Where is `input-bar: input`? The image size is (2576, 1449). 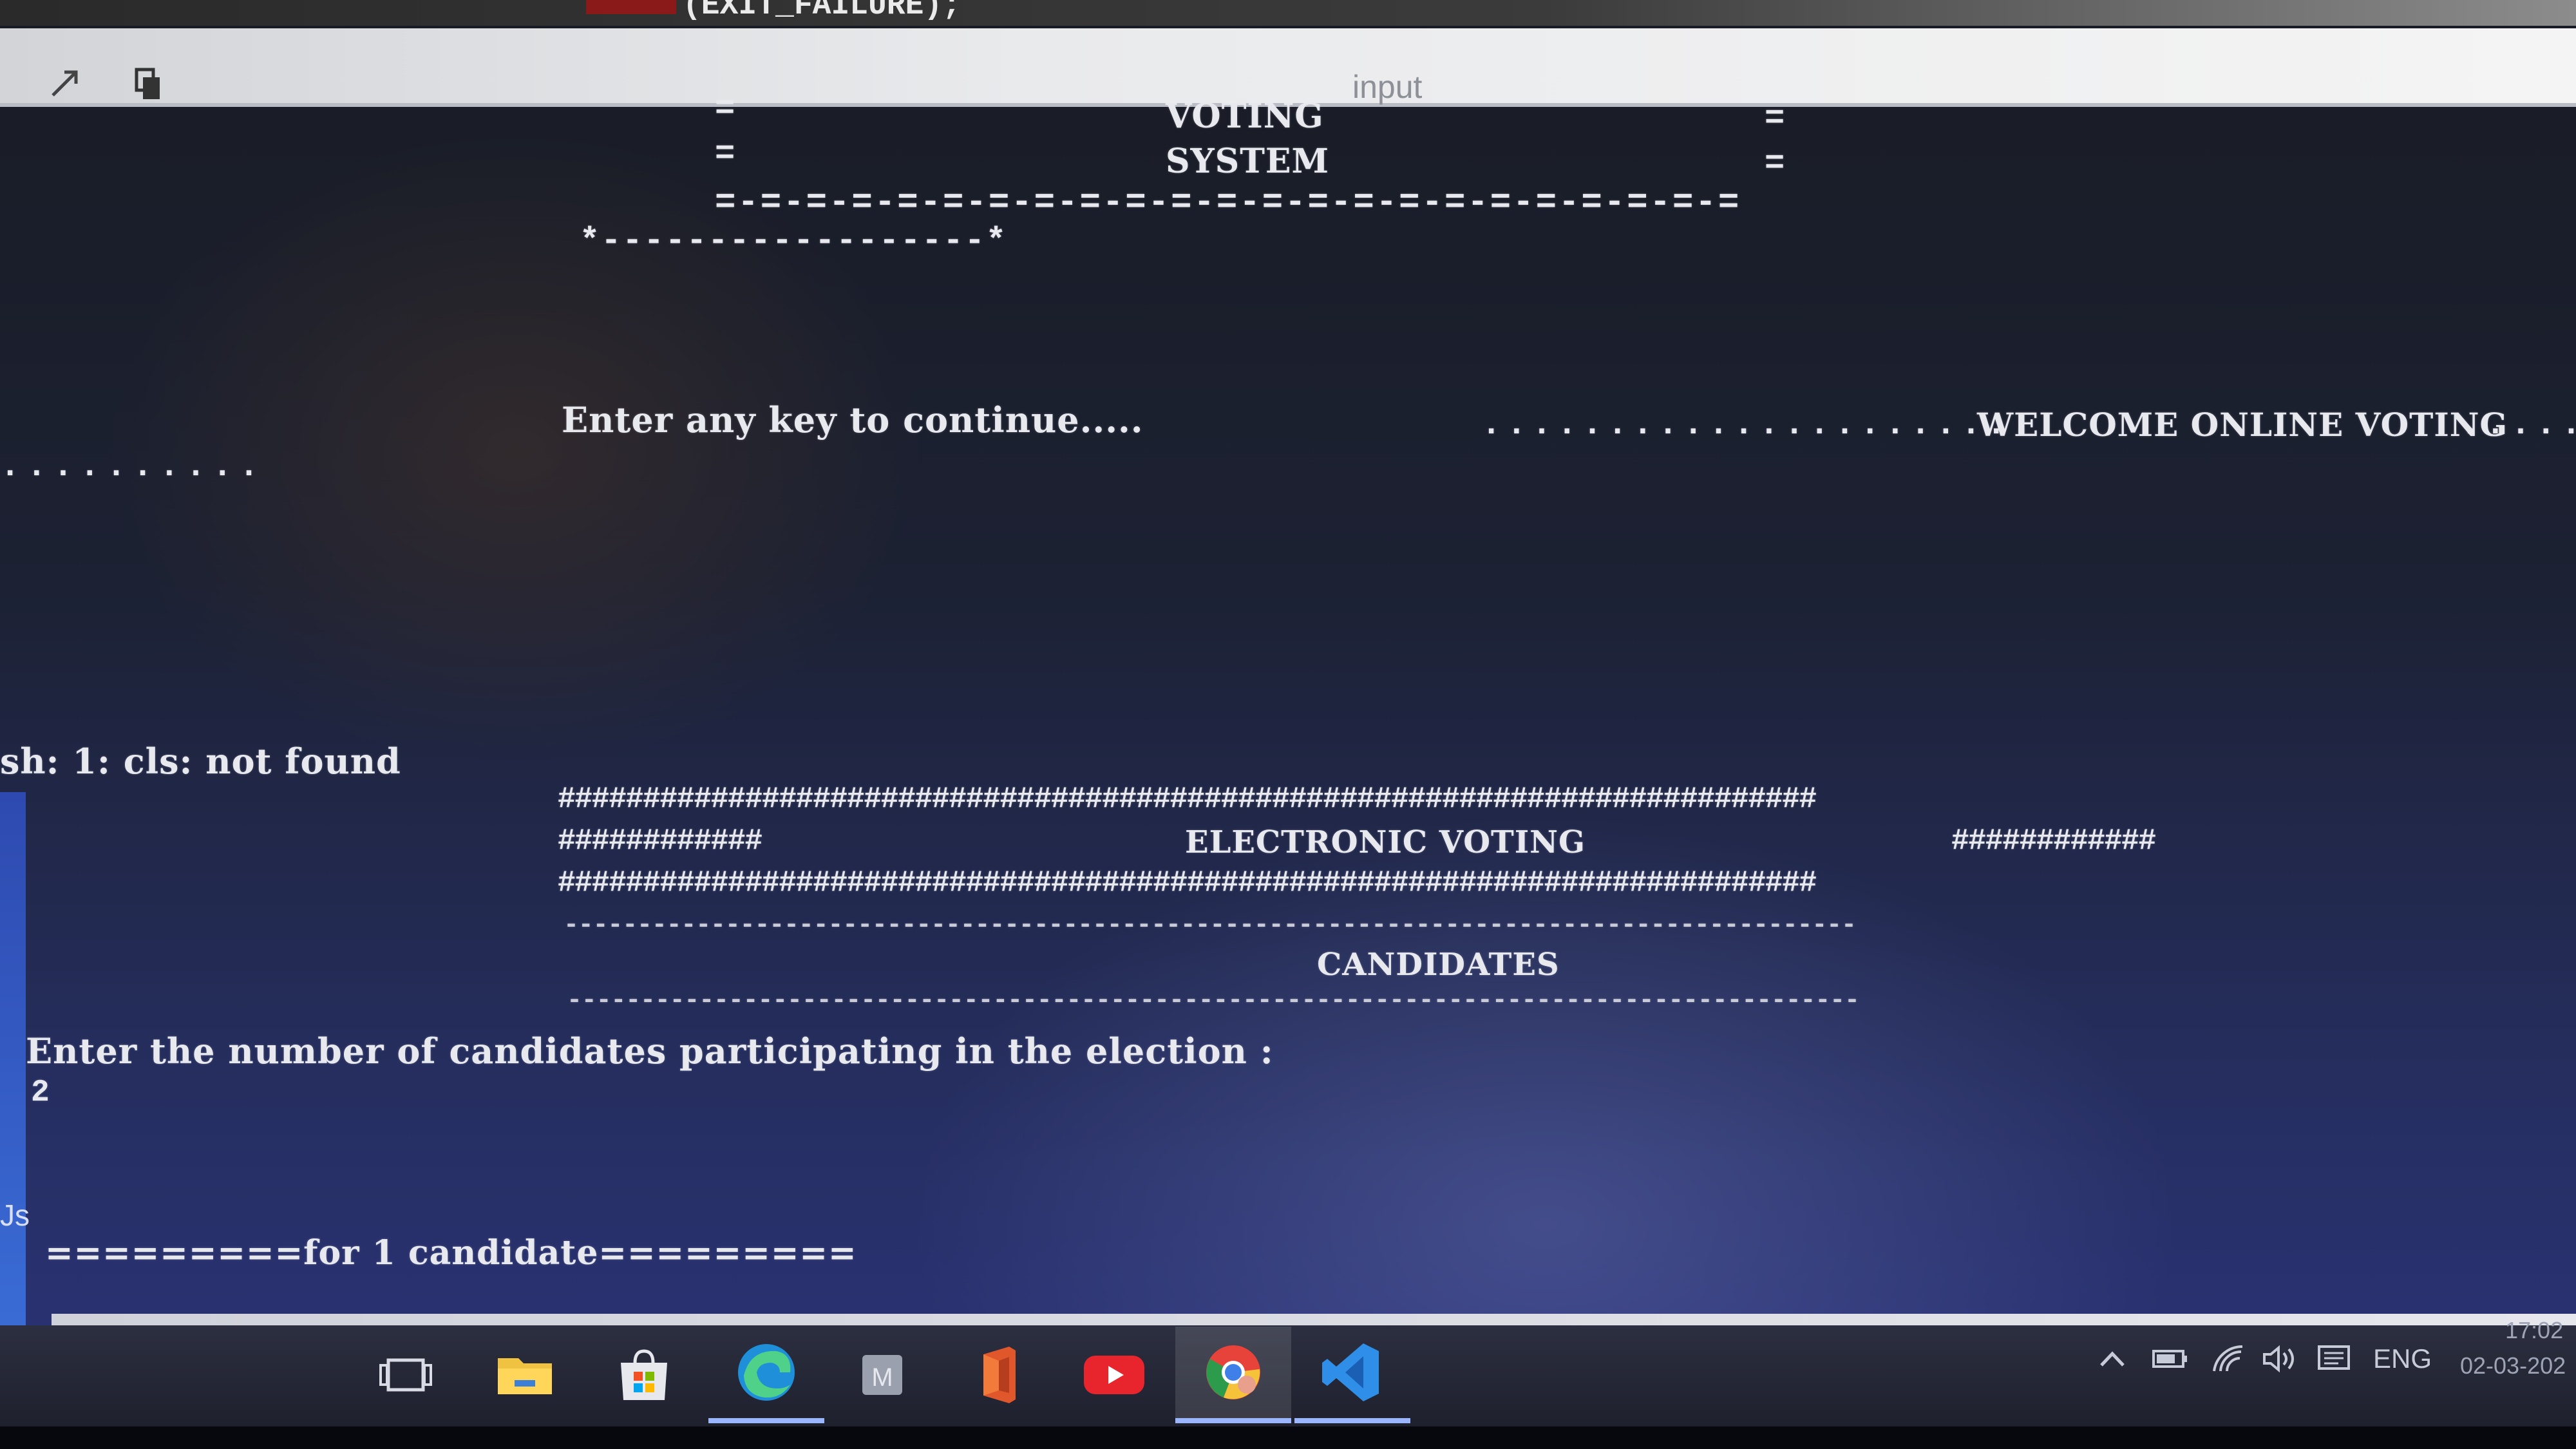
input-bar: input is located at coordinates (1288, 67).